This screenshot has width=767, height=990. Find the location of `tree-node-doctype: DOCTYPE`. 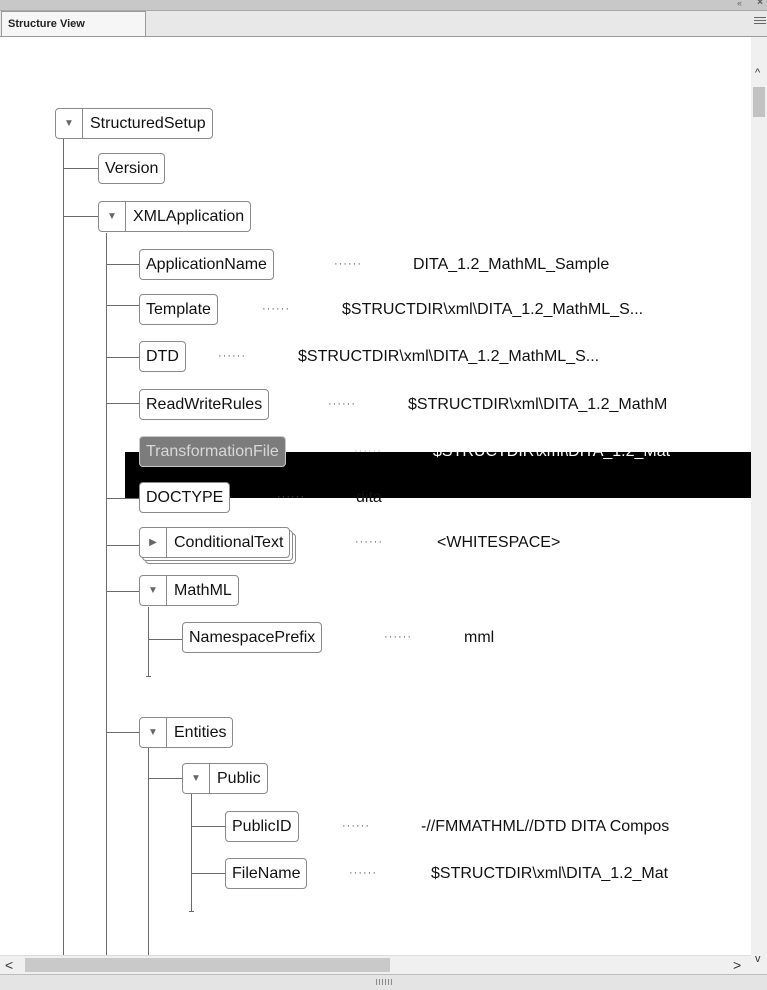

tree-node-doctype: DOCTYPE is located at coordinates (185, 497).